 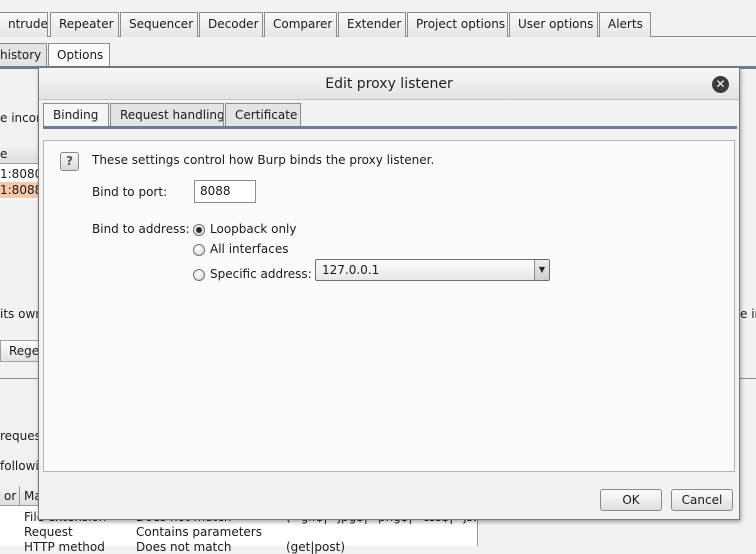 What do you see at coordinates (23, 55) in the screenshot?
I see `sub-tab-http-history: history` at bounding box center [23, 55].